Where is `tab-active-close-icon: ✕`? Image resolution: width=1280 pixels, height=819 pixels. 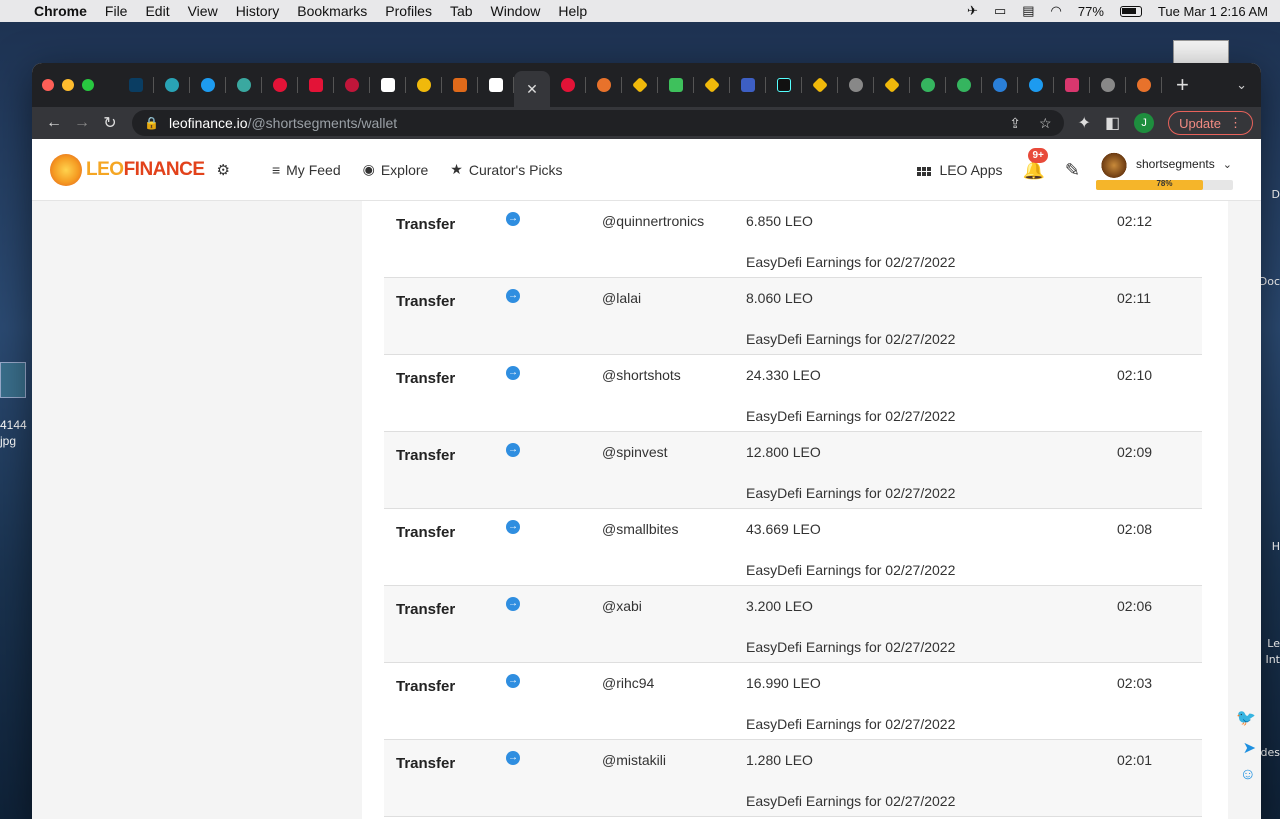 tab-active-close-icon: ✕ is located at coordinates (532, 89).